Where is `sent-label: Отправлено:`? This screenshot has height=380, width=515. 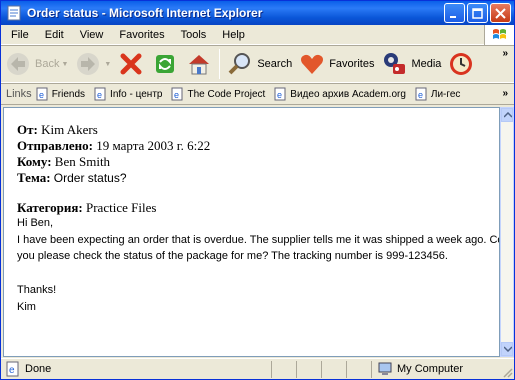
sent-label: Отправлено: is located at coordinates (55, 145).